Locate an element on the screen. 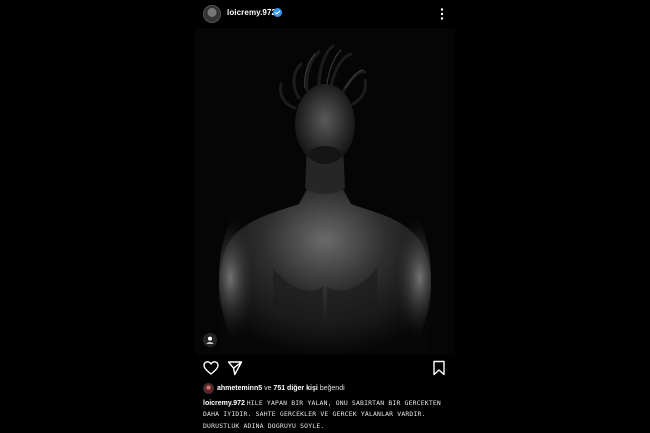 The image size is (650, 433). post-header: loicremy.972 is located at coordinates (325, 14).